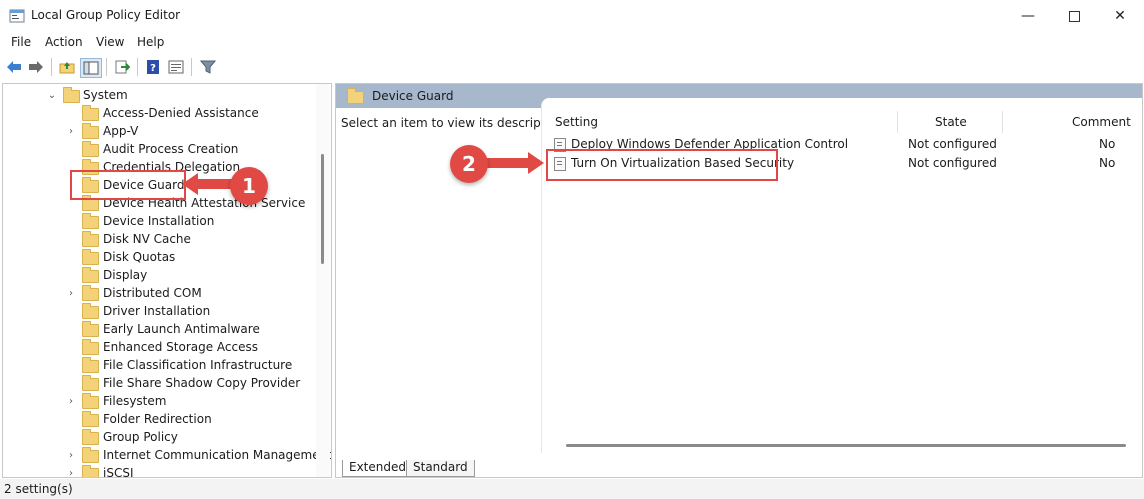 The width and height of the screenshot is (1144, 499). I want to click on tree-item-label: Driver Installation, so click(157, 311).